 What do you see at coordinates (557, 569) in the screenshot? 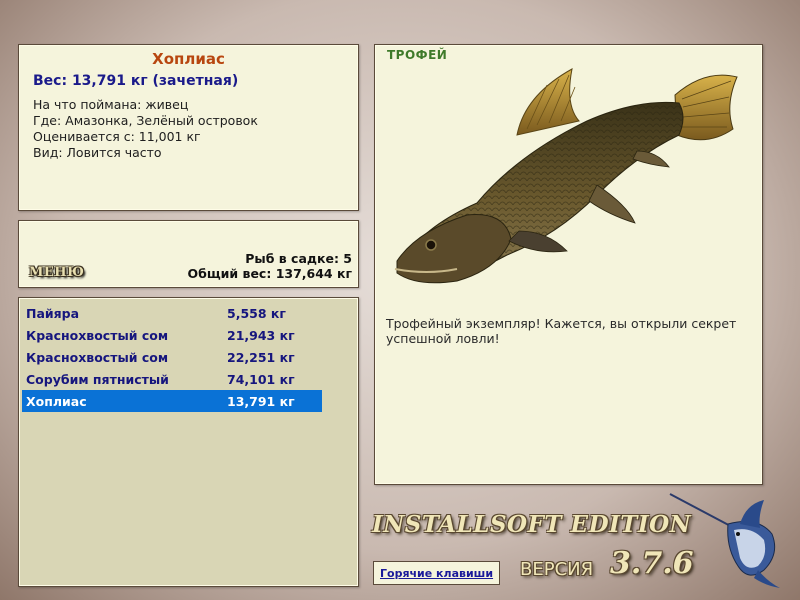
I see `version-label: ВЕРСИЯ` at bounding box center [557, 569].